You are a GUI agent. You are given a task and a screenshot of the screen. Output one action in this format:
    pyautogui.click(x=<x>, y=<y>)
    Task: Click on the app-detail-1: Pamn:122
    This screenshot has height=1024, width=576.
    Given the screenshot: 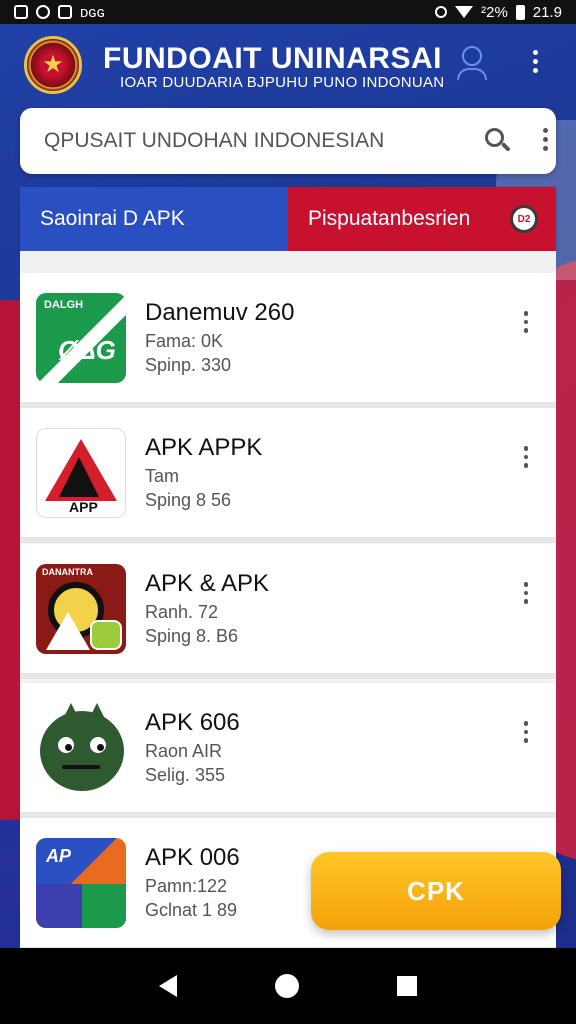 What is the action you would take?
    pyautogui.click(x=186, y=886)
    